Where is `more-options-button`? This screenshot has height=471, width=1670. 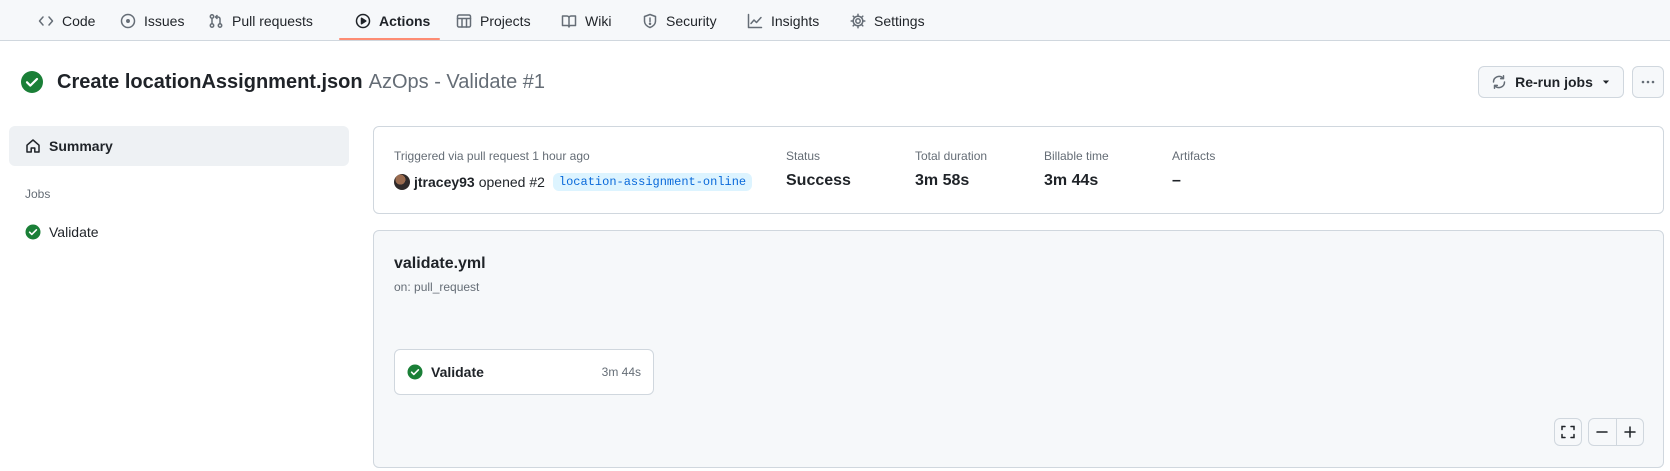 more-options-button is located at coordinates (1648, 82).